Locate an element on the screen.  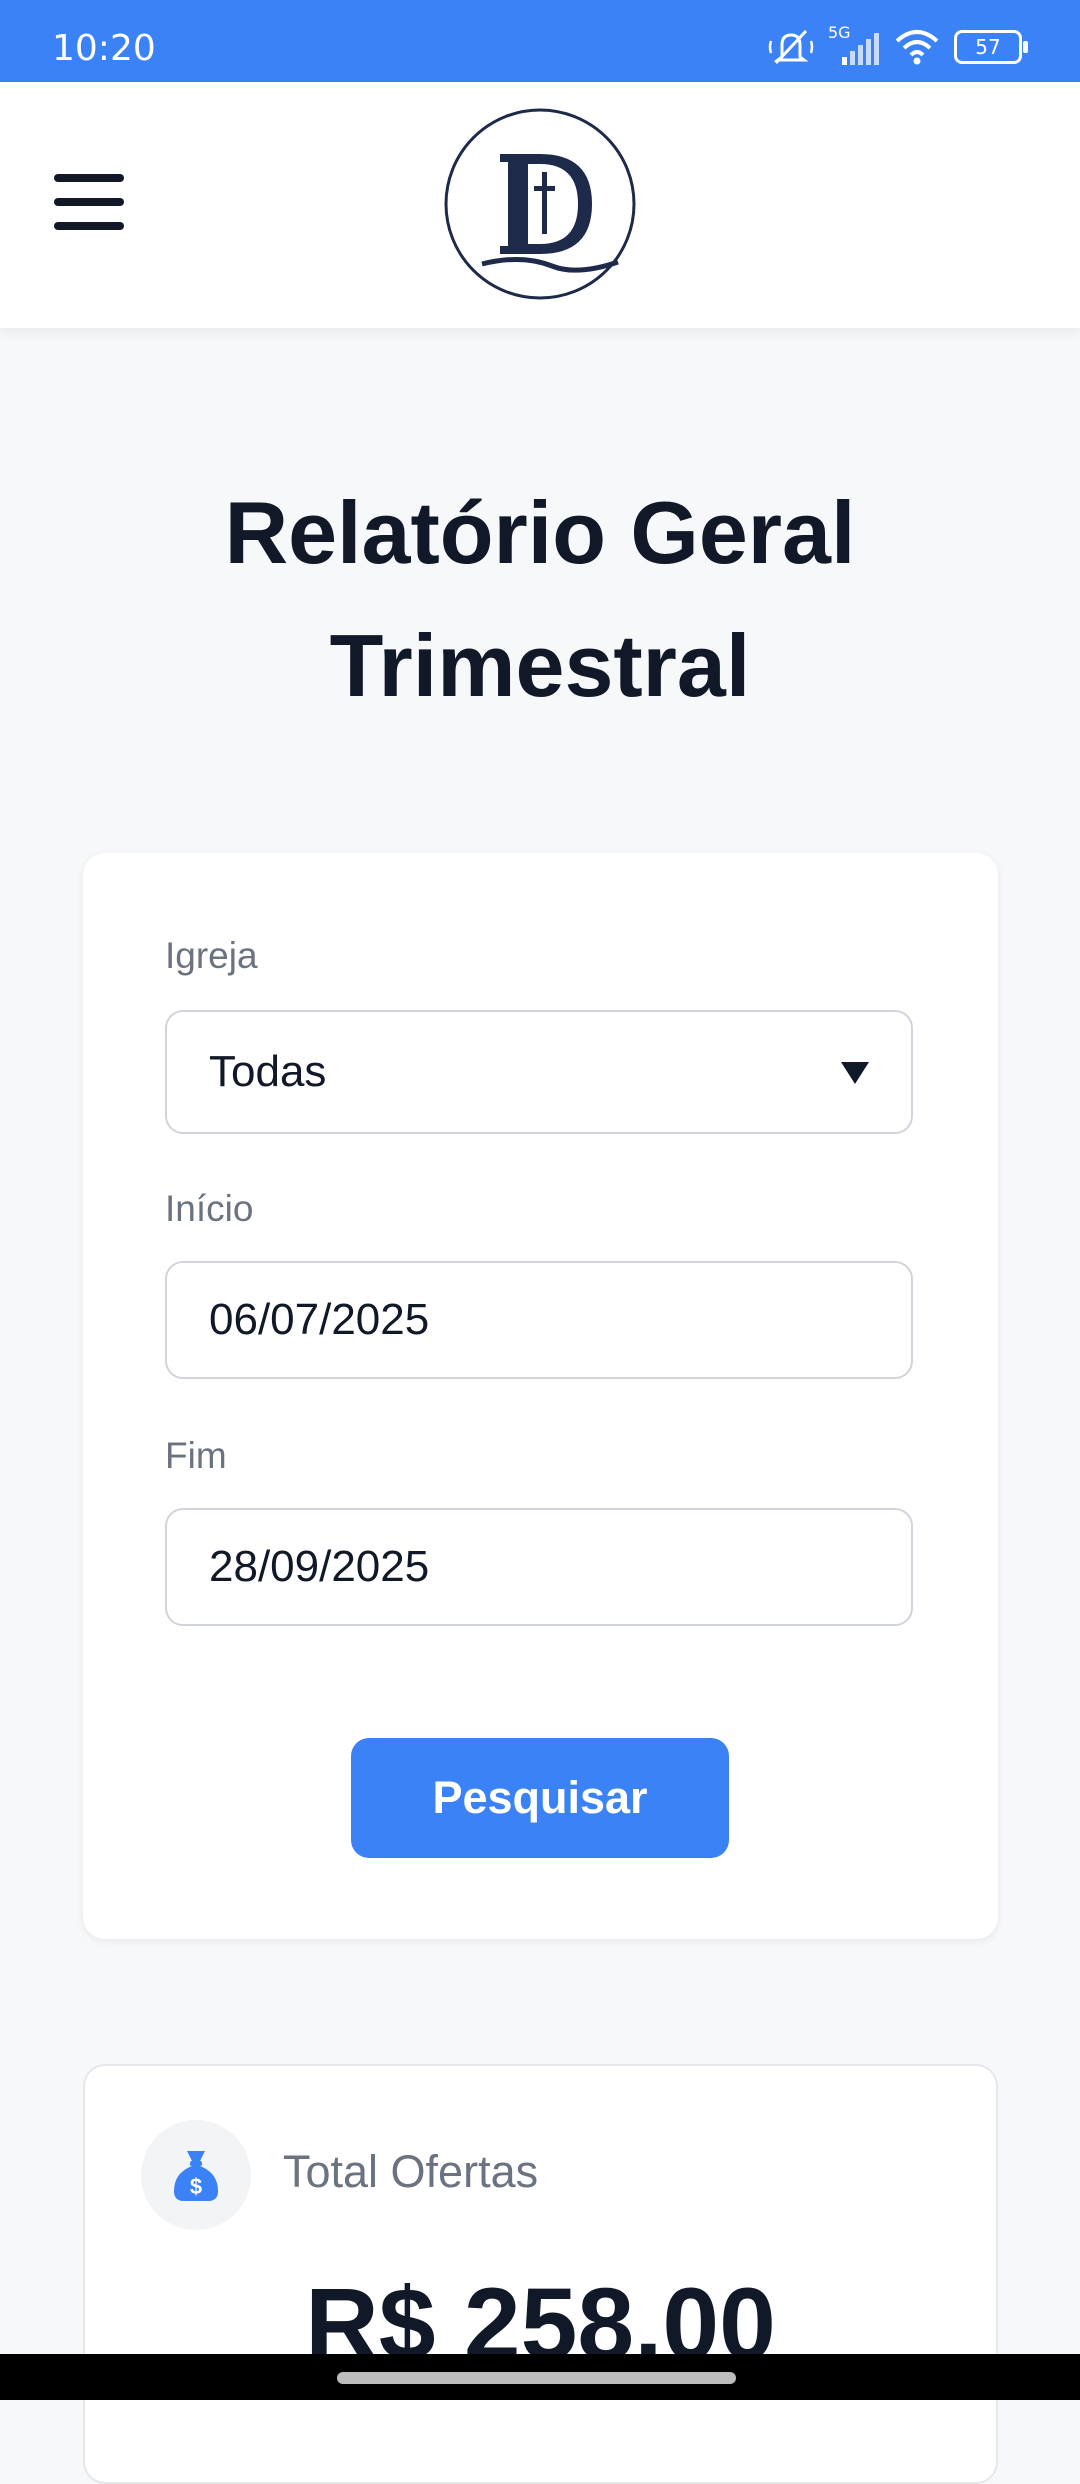
wifi-icon is located at coordinates (917, 47).